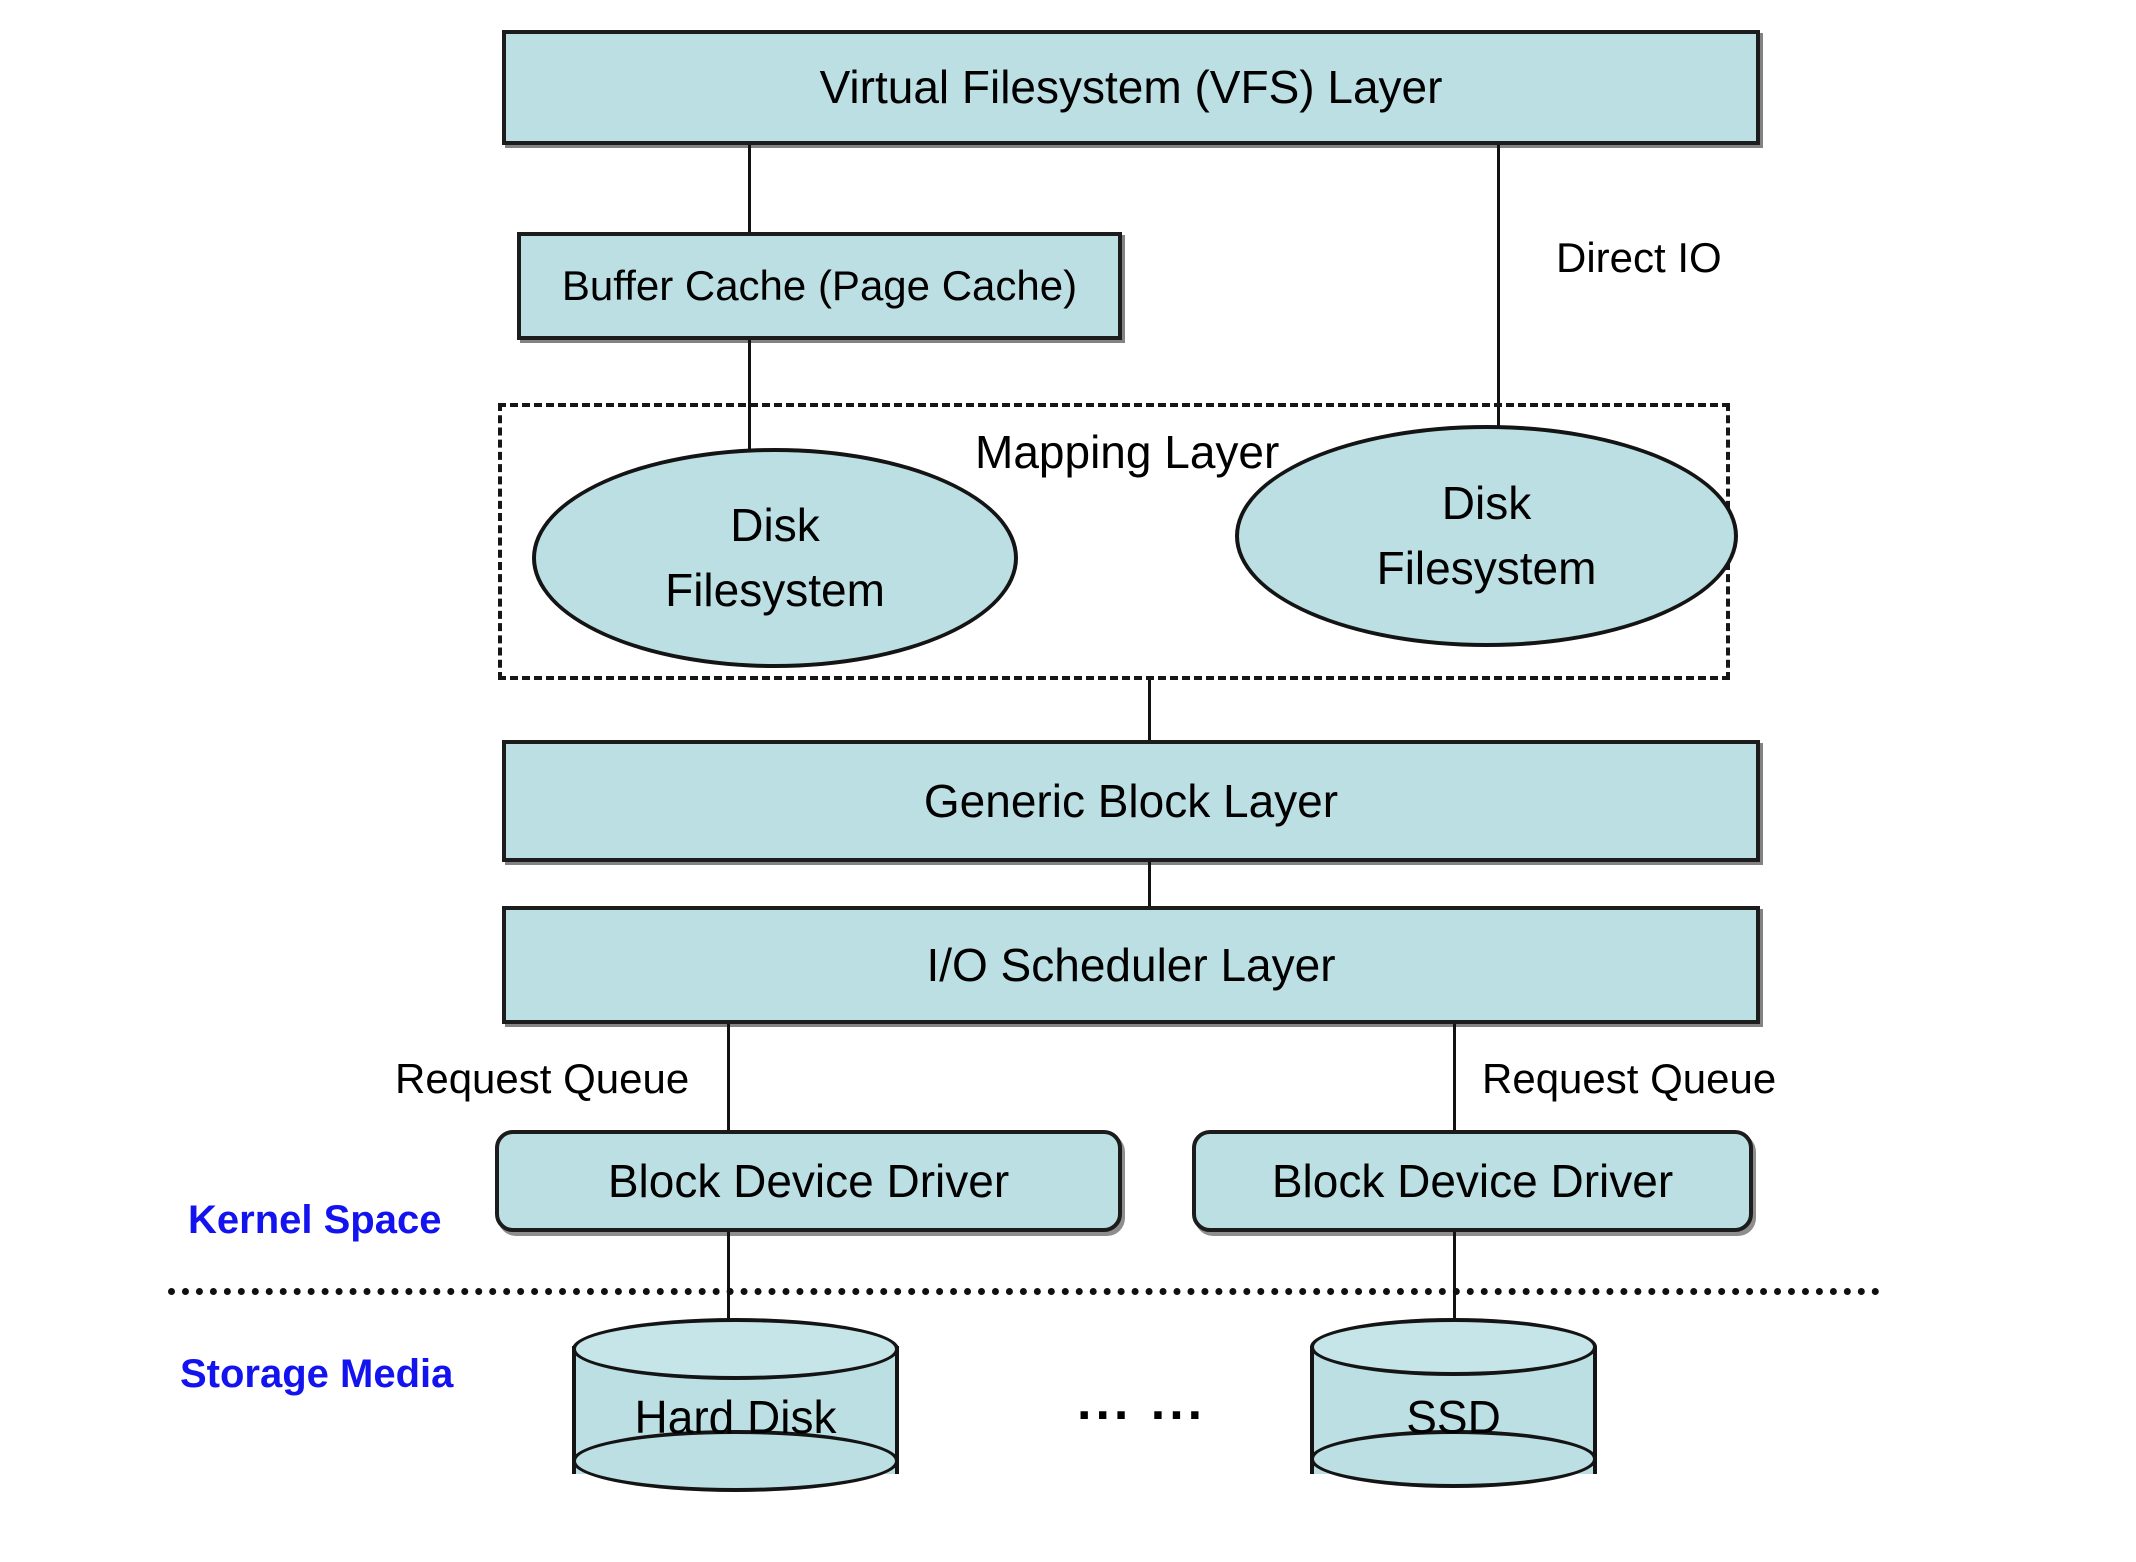 This screenshot has width=2136, height=1562. I want to click on node-block-device-driver-right: Block Device Driver, so click(1472, 1181).